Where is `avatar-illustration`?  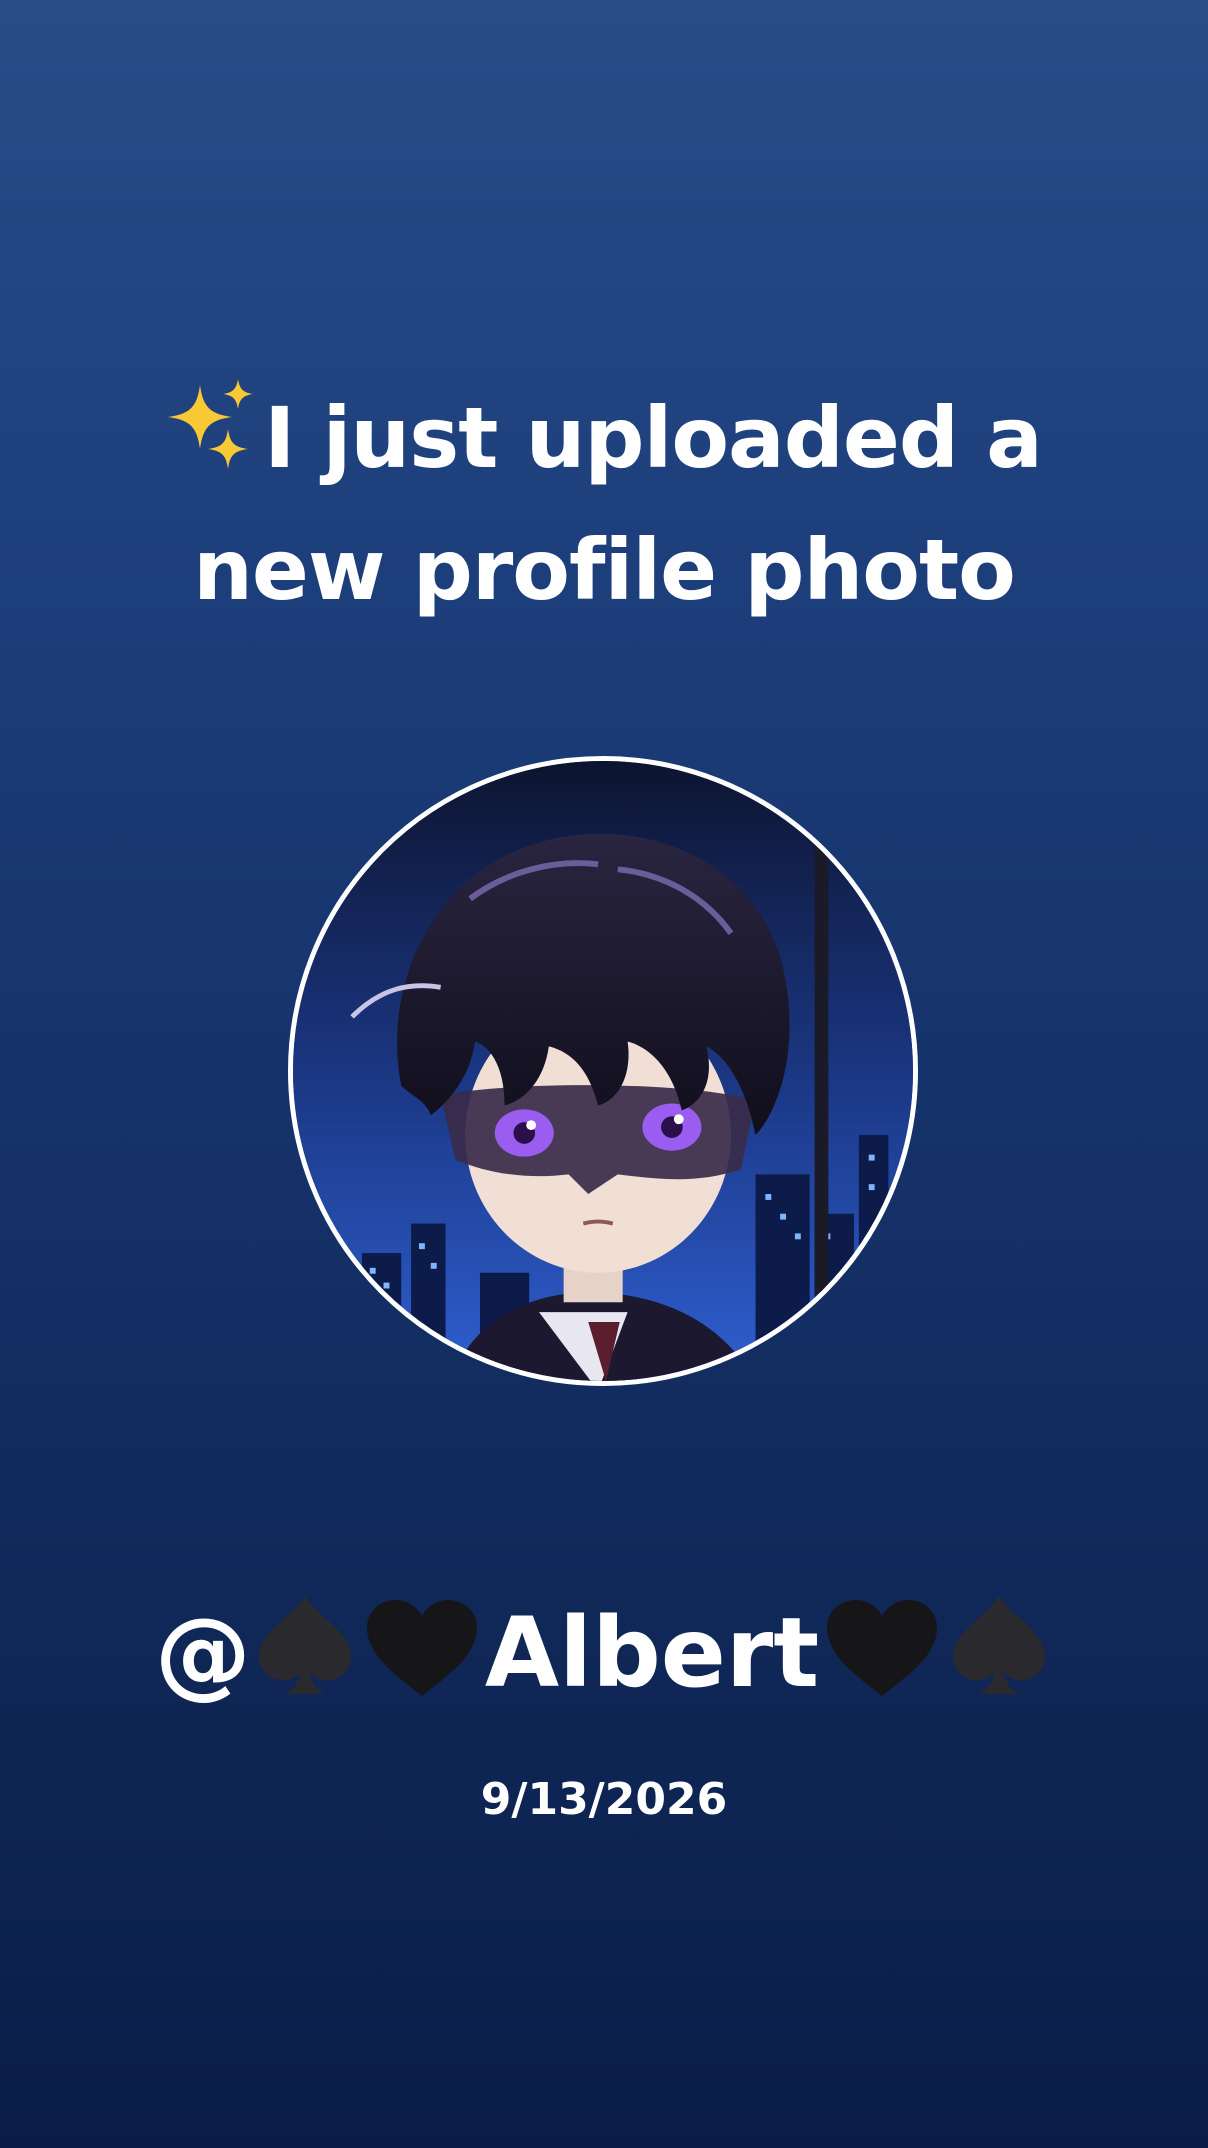
avatar-illustration is located at coordinates (603, 1071).